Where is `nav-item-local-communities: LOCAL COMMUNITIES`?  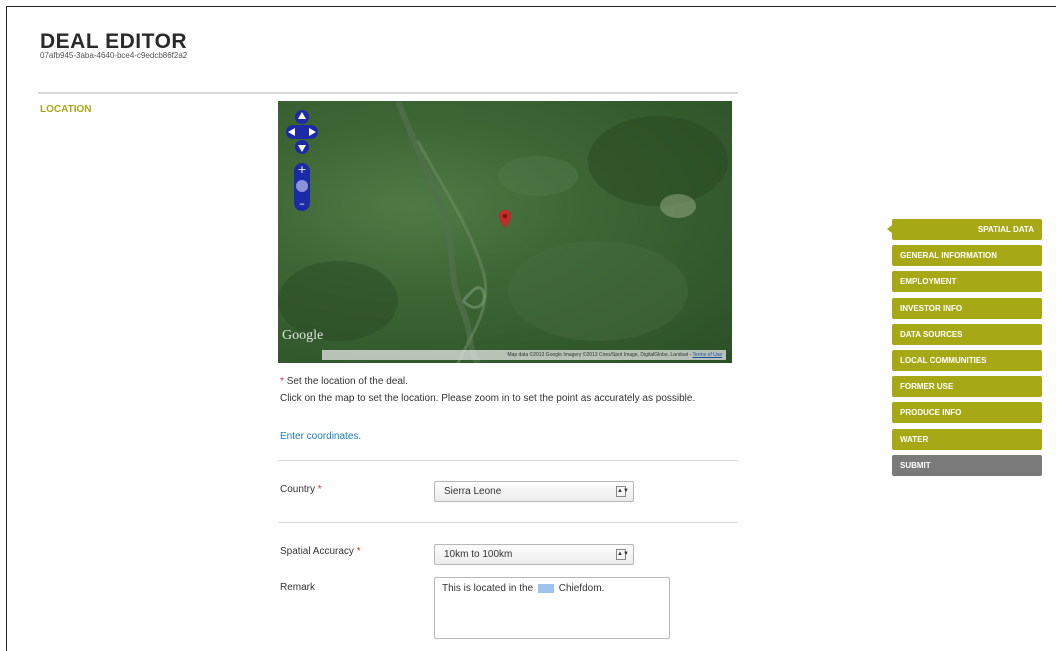 nav-item-local-communities: LOCAL COMMUNITIES is located at coordinates (967, 360).